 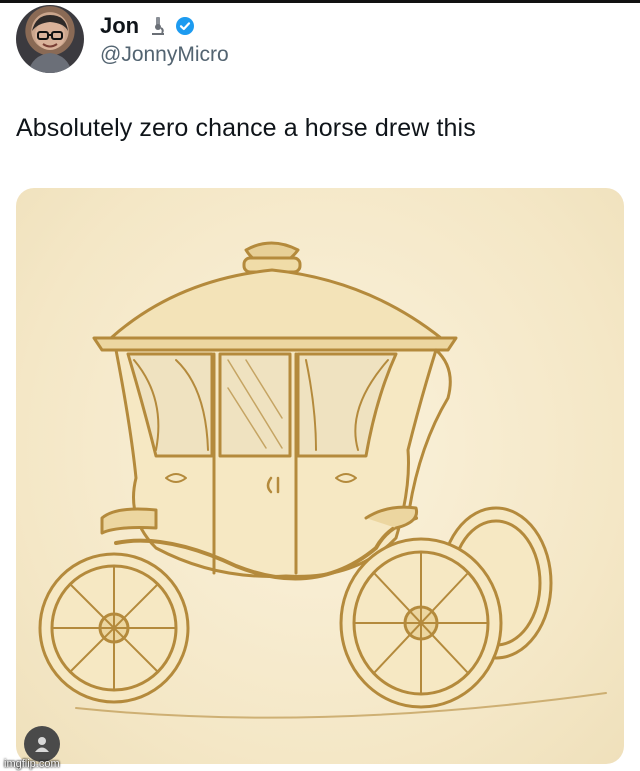 What do you see at coordinates (164, 39) in the screenshot?
I see `author-names: Jon @JonnyMicro` at bounding box center [164, 39].